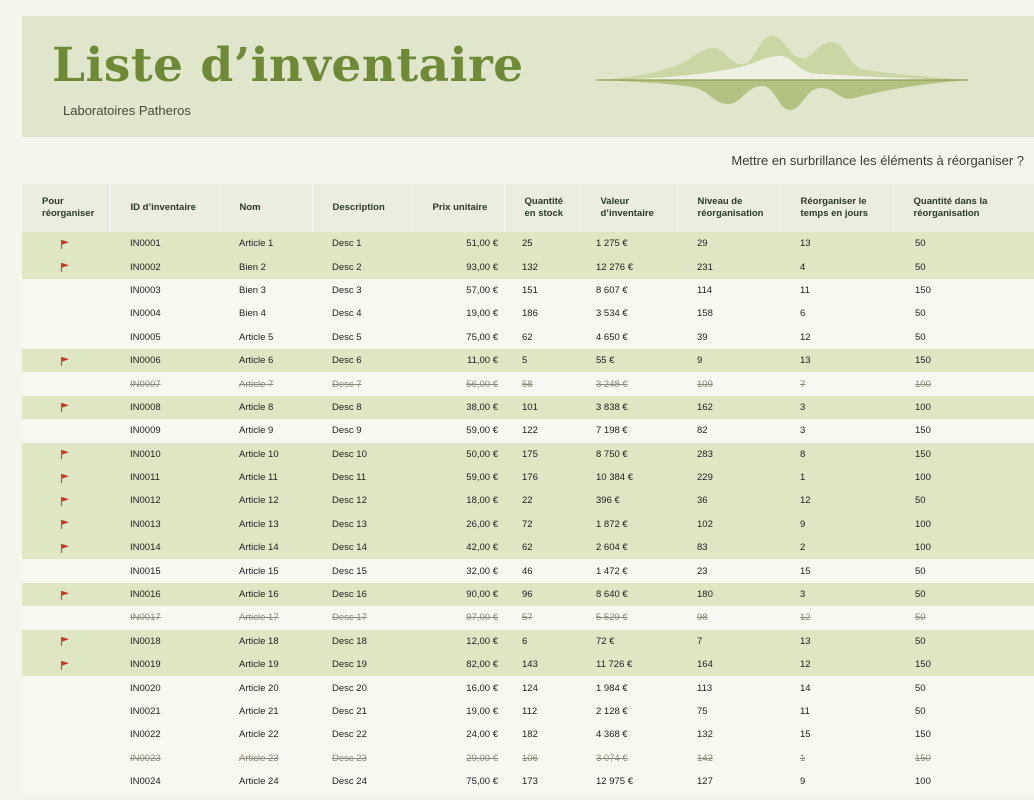  Describe the element at coordinates (266, 208) in the screenshot. I see `col-header-name: Nom` at that location.